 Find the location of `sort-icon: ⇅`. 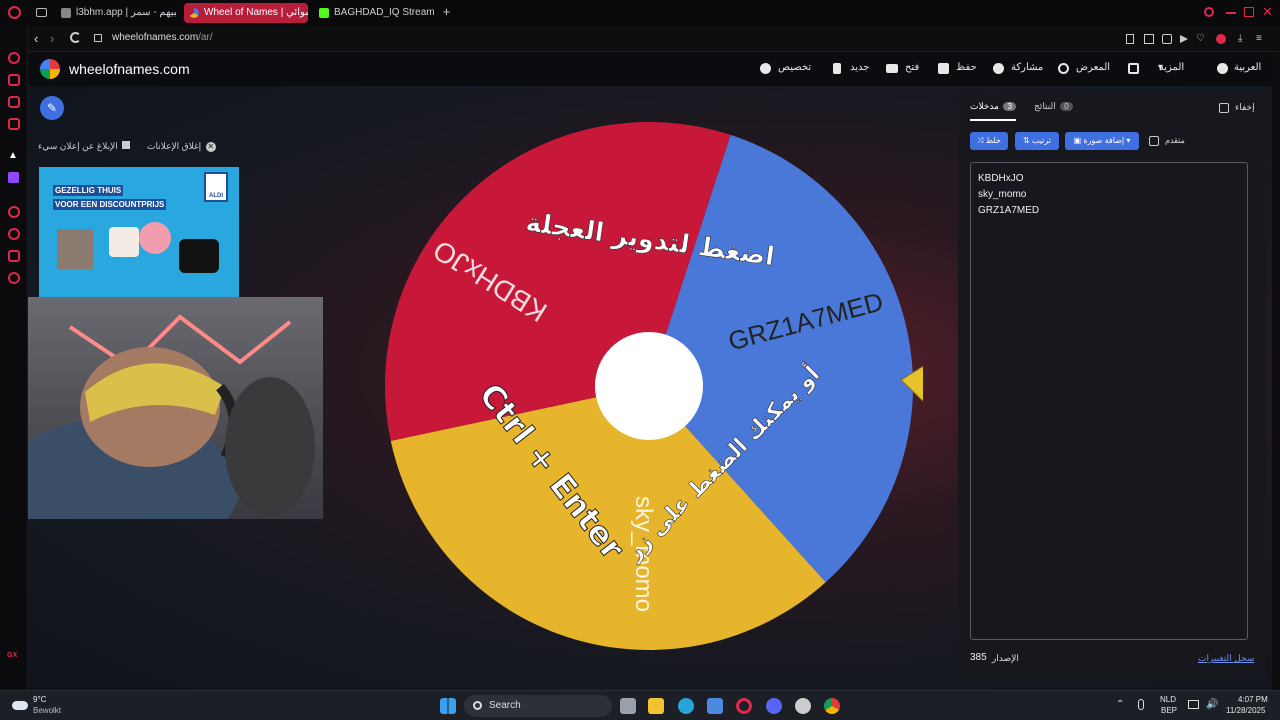

sort-icon: ⇅ is located at coordinates (1026, 140).